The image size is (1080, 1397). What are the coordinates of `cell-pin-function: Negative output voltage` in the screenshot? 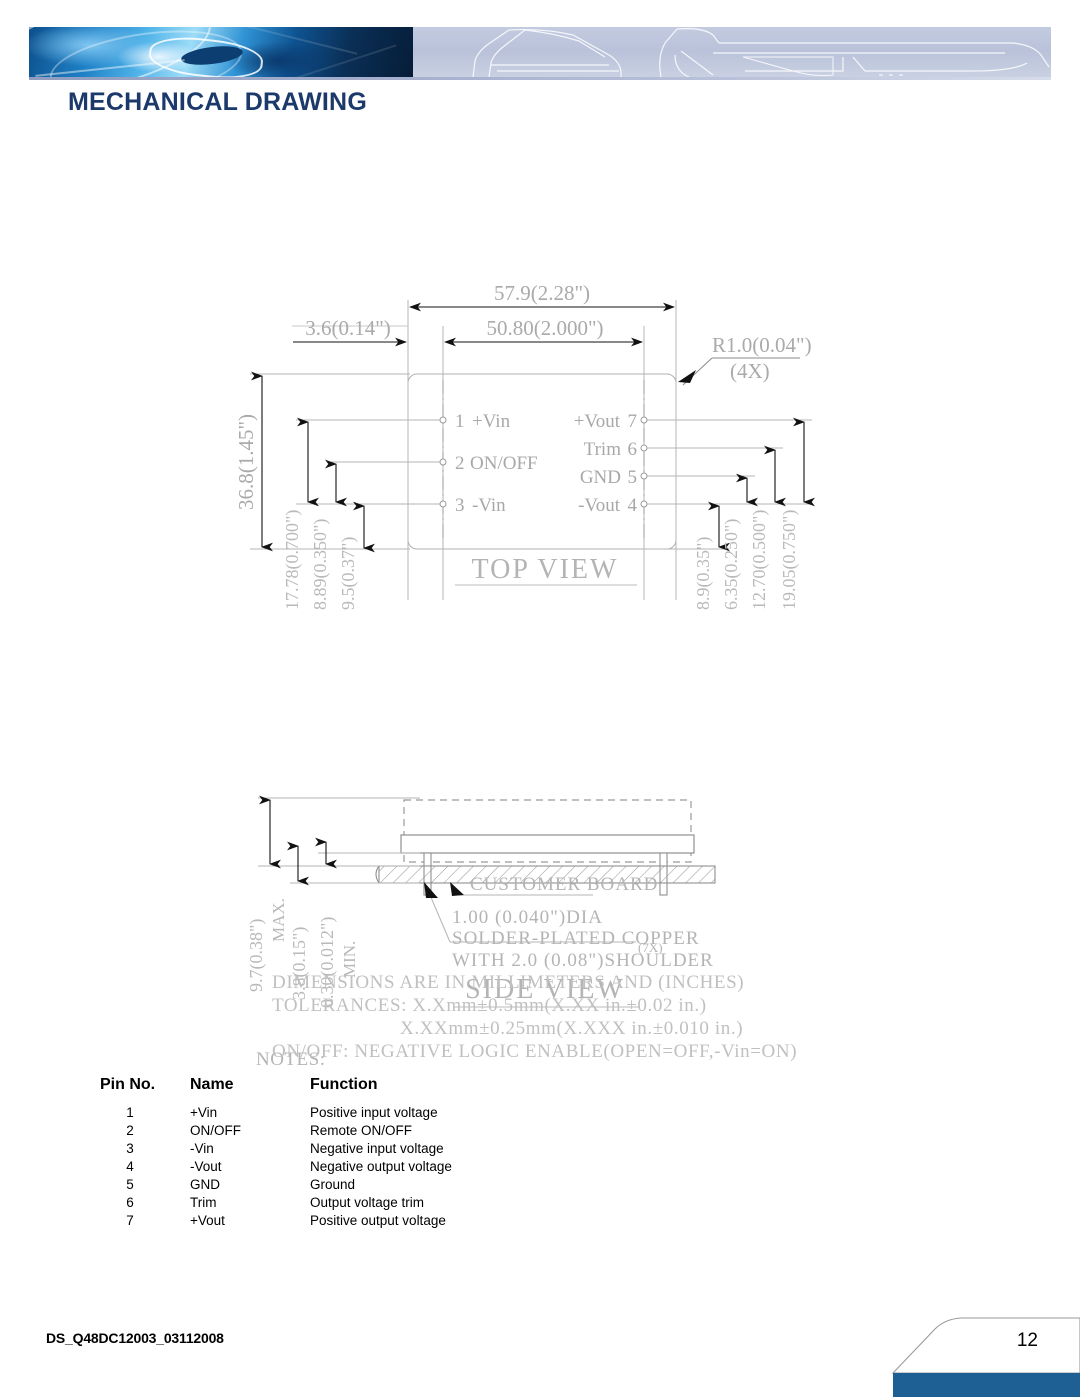 It's located at (381, 1166).